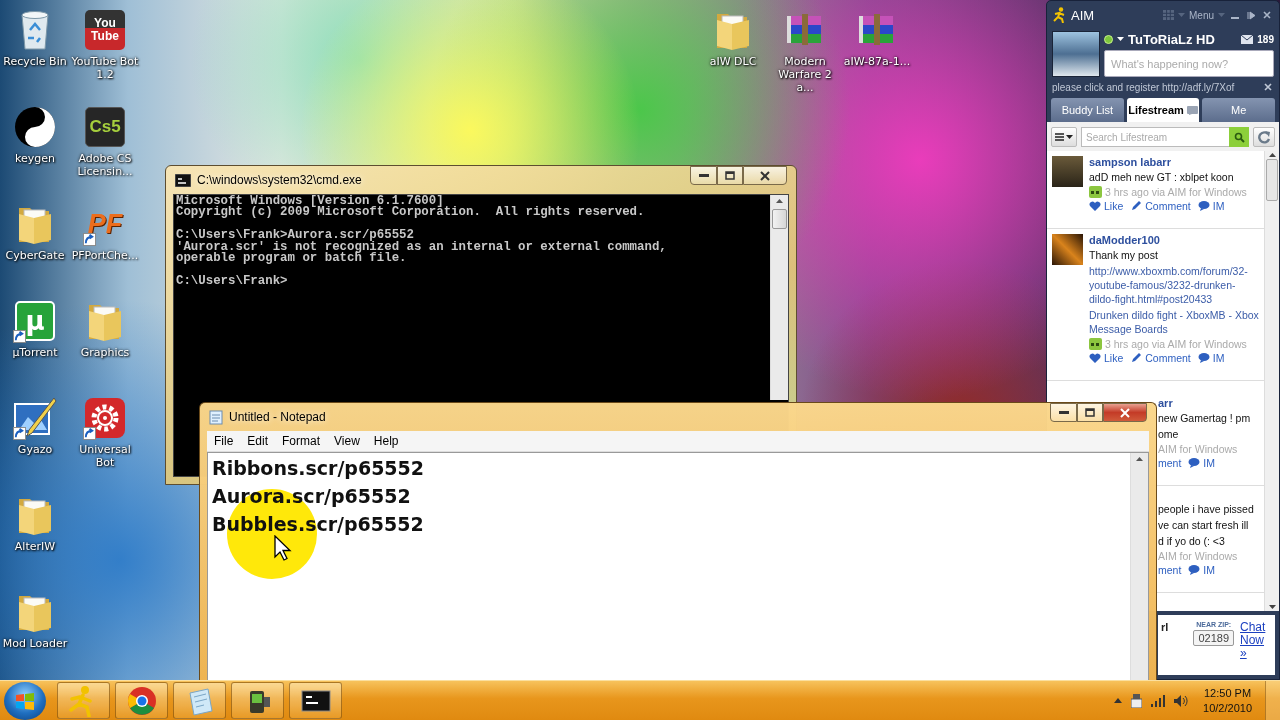 Image resolution: width=1280 pixels, height=720 pixels. I want to click on gear-icon, so click(105, 418).